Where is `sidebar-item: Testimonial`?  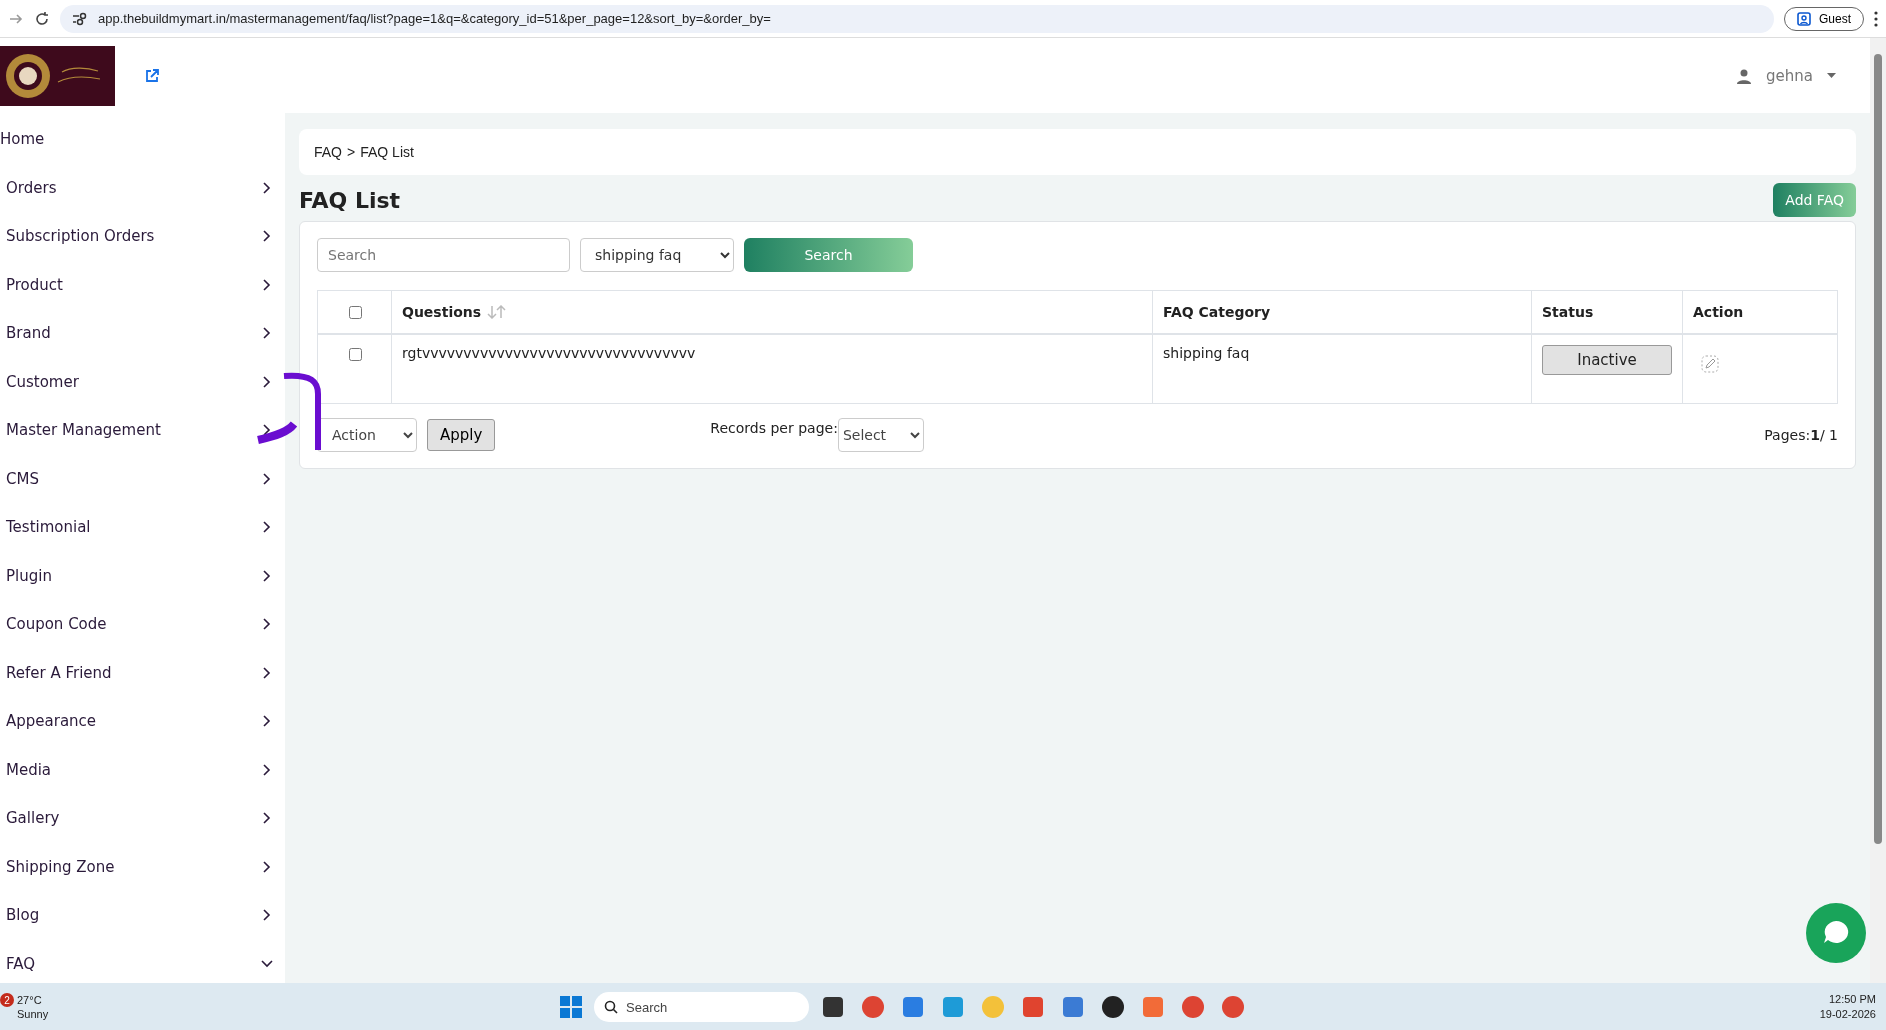
sidebar-item: Testimonial is located at coordinates (142, 527).